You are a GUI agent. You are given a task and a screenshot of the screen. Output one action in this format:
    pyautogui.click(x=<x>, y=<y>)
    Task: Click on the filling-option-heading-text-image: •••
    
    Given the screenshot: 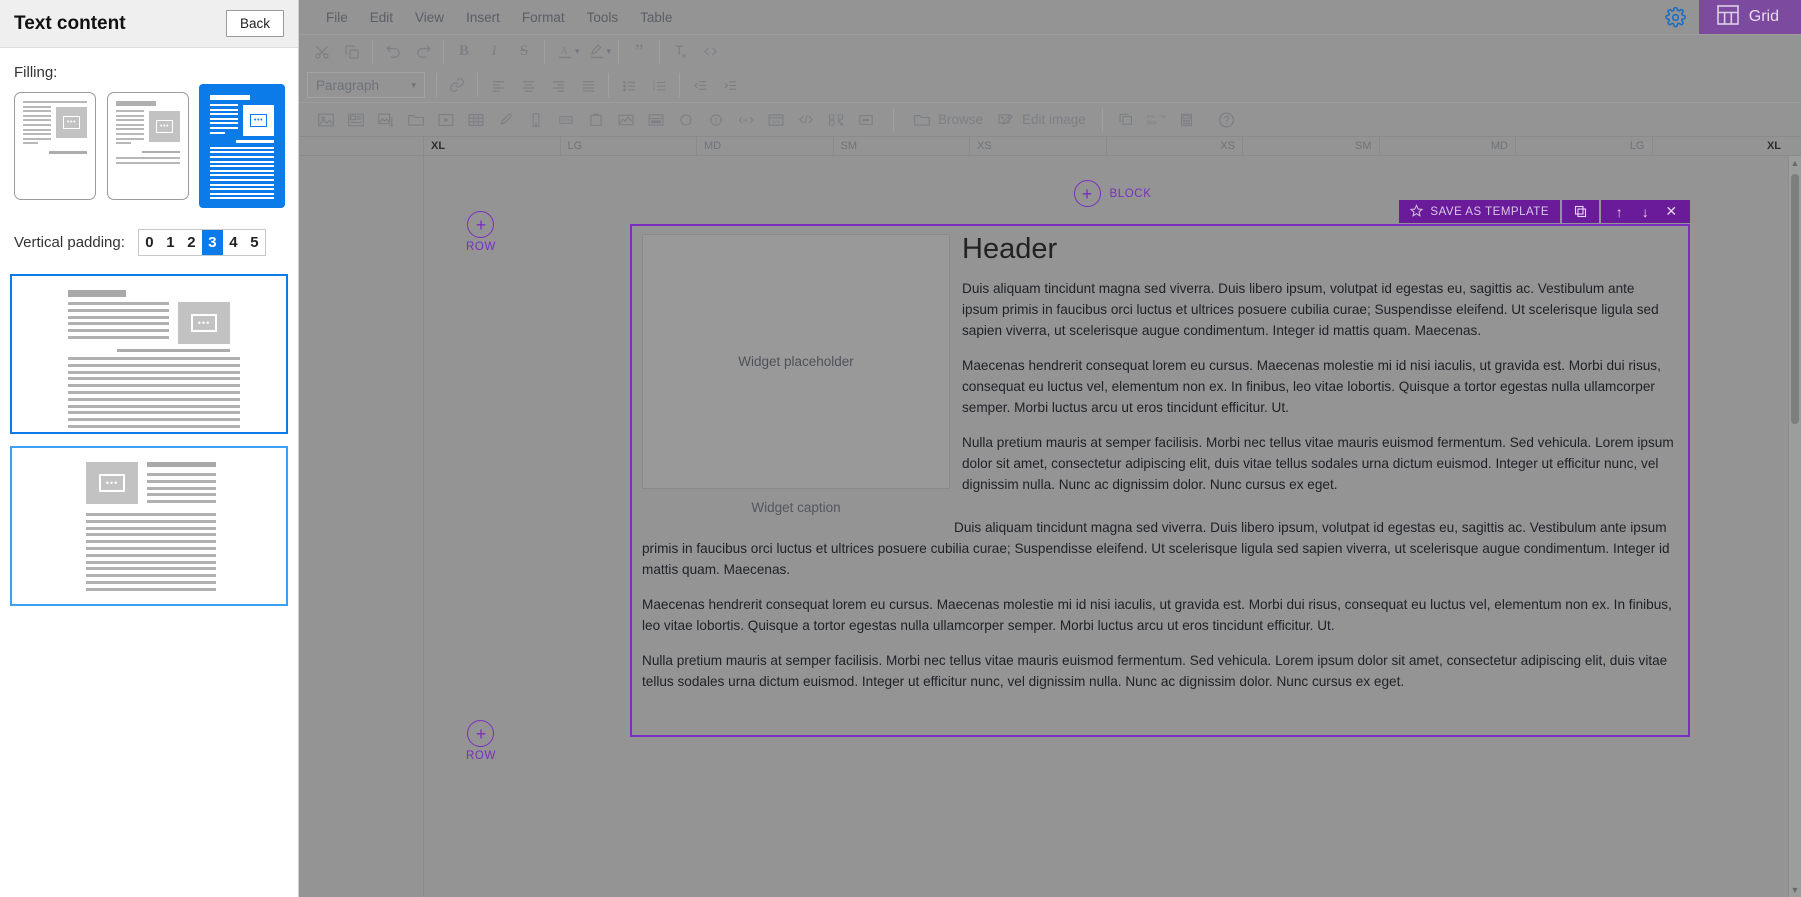 What is the action you would take?
    pyautogui.click(x=148, y=146)
    